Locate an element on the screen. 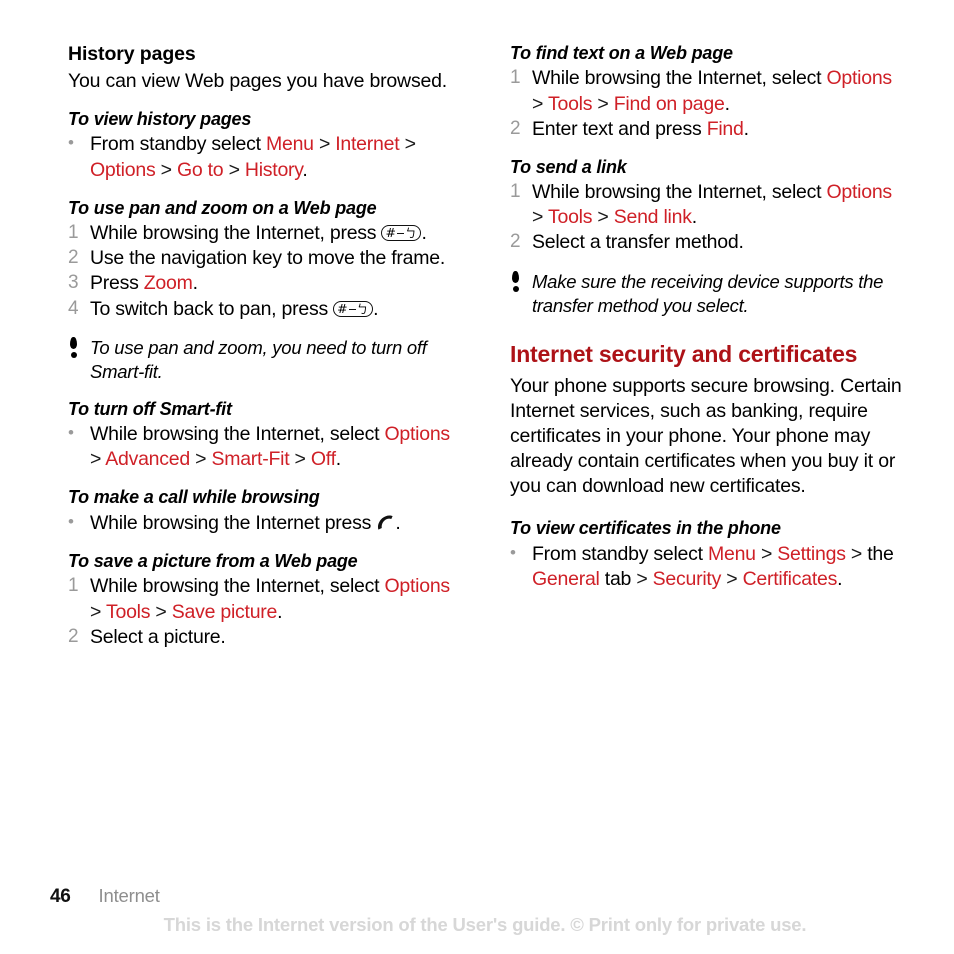 The image size is (954, 954). page-number: 46 is located at coordinates (60, 896).